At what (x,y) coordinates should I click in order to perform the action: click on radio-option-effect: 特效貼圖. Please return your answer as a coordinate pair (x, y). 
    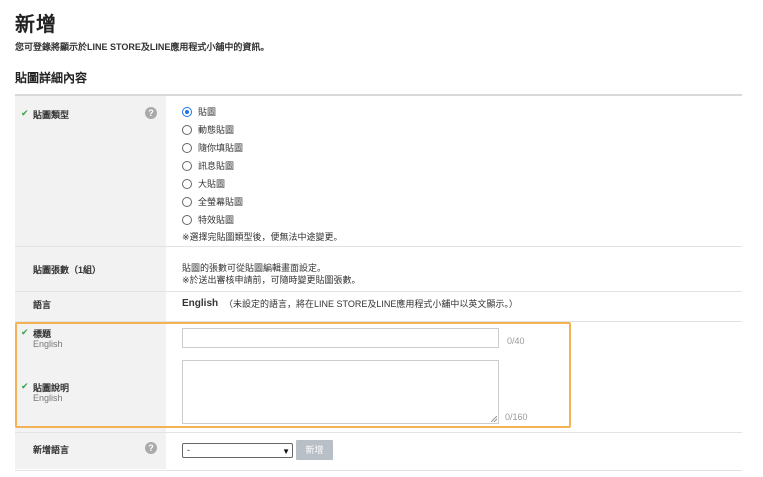
    Looking at the image, I should click on (208, 219).